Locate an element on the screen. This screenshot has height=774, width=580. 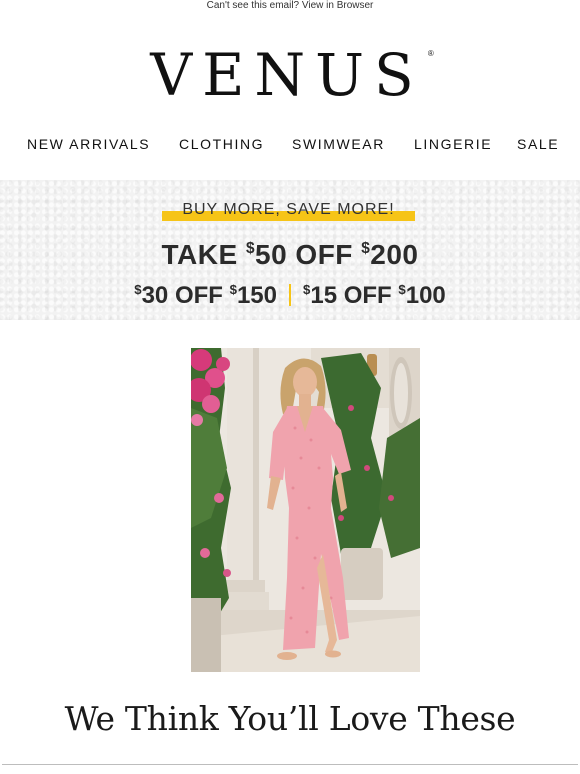
section-divider is located at coordinates (290, 764).